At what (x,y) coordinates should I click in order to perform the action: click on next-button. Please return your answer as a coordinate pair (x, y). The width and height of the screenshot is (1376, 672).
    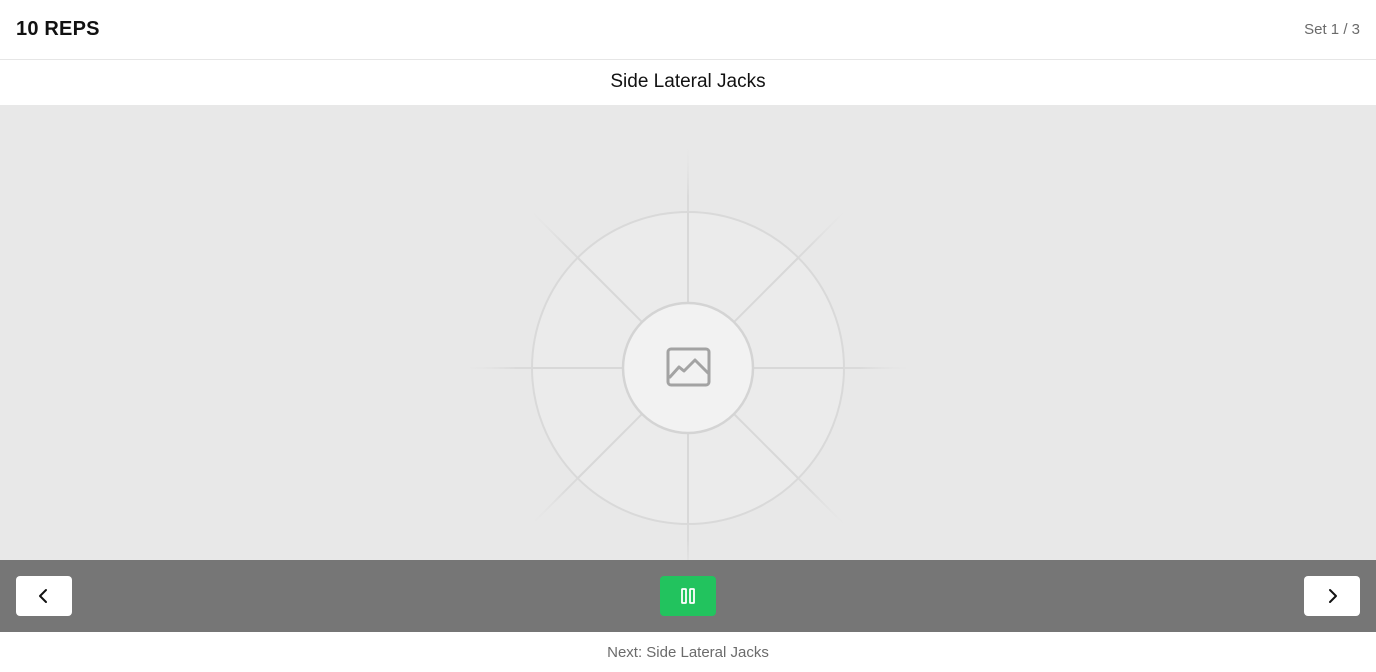
    Looking at the image, I should click on (1332, 596).